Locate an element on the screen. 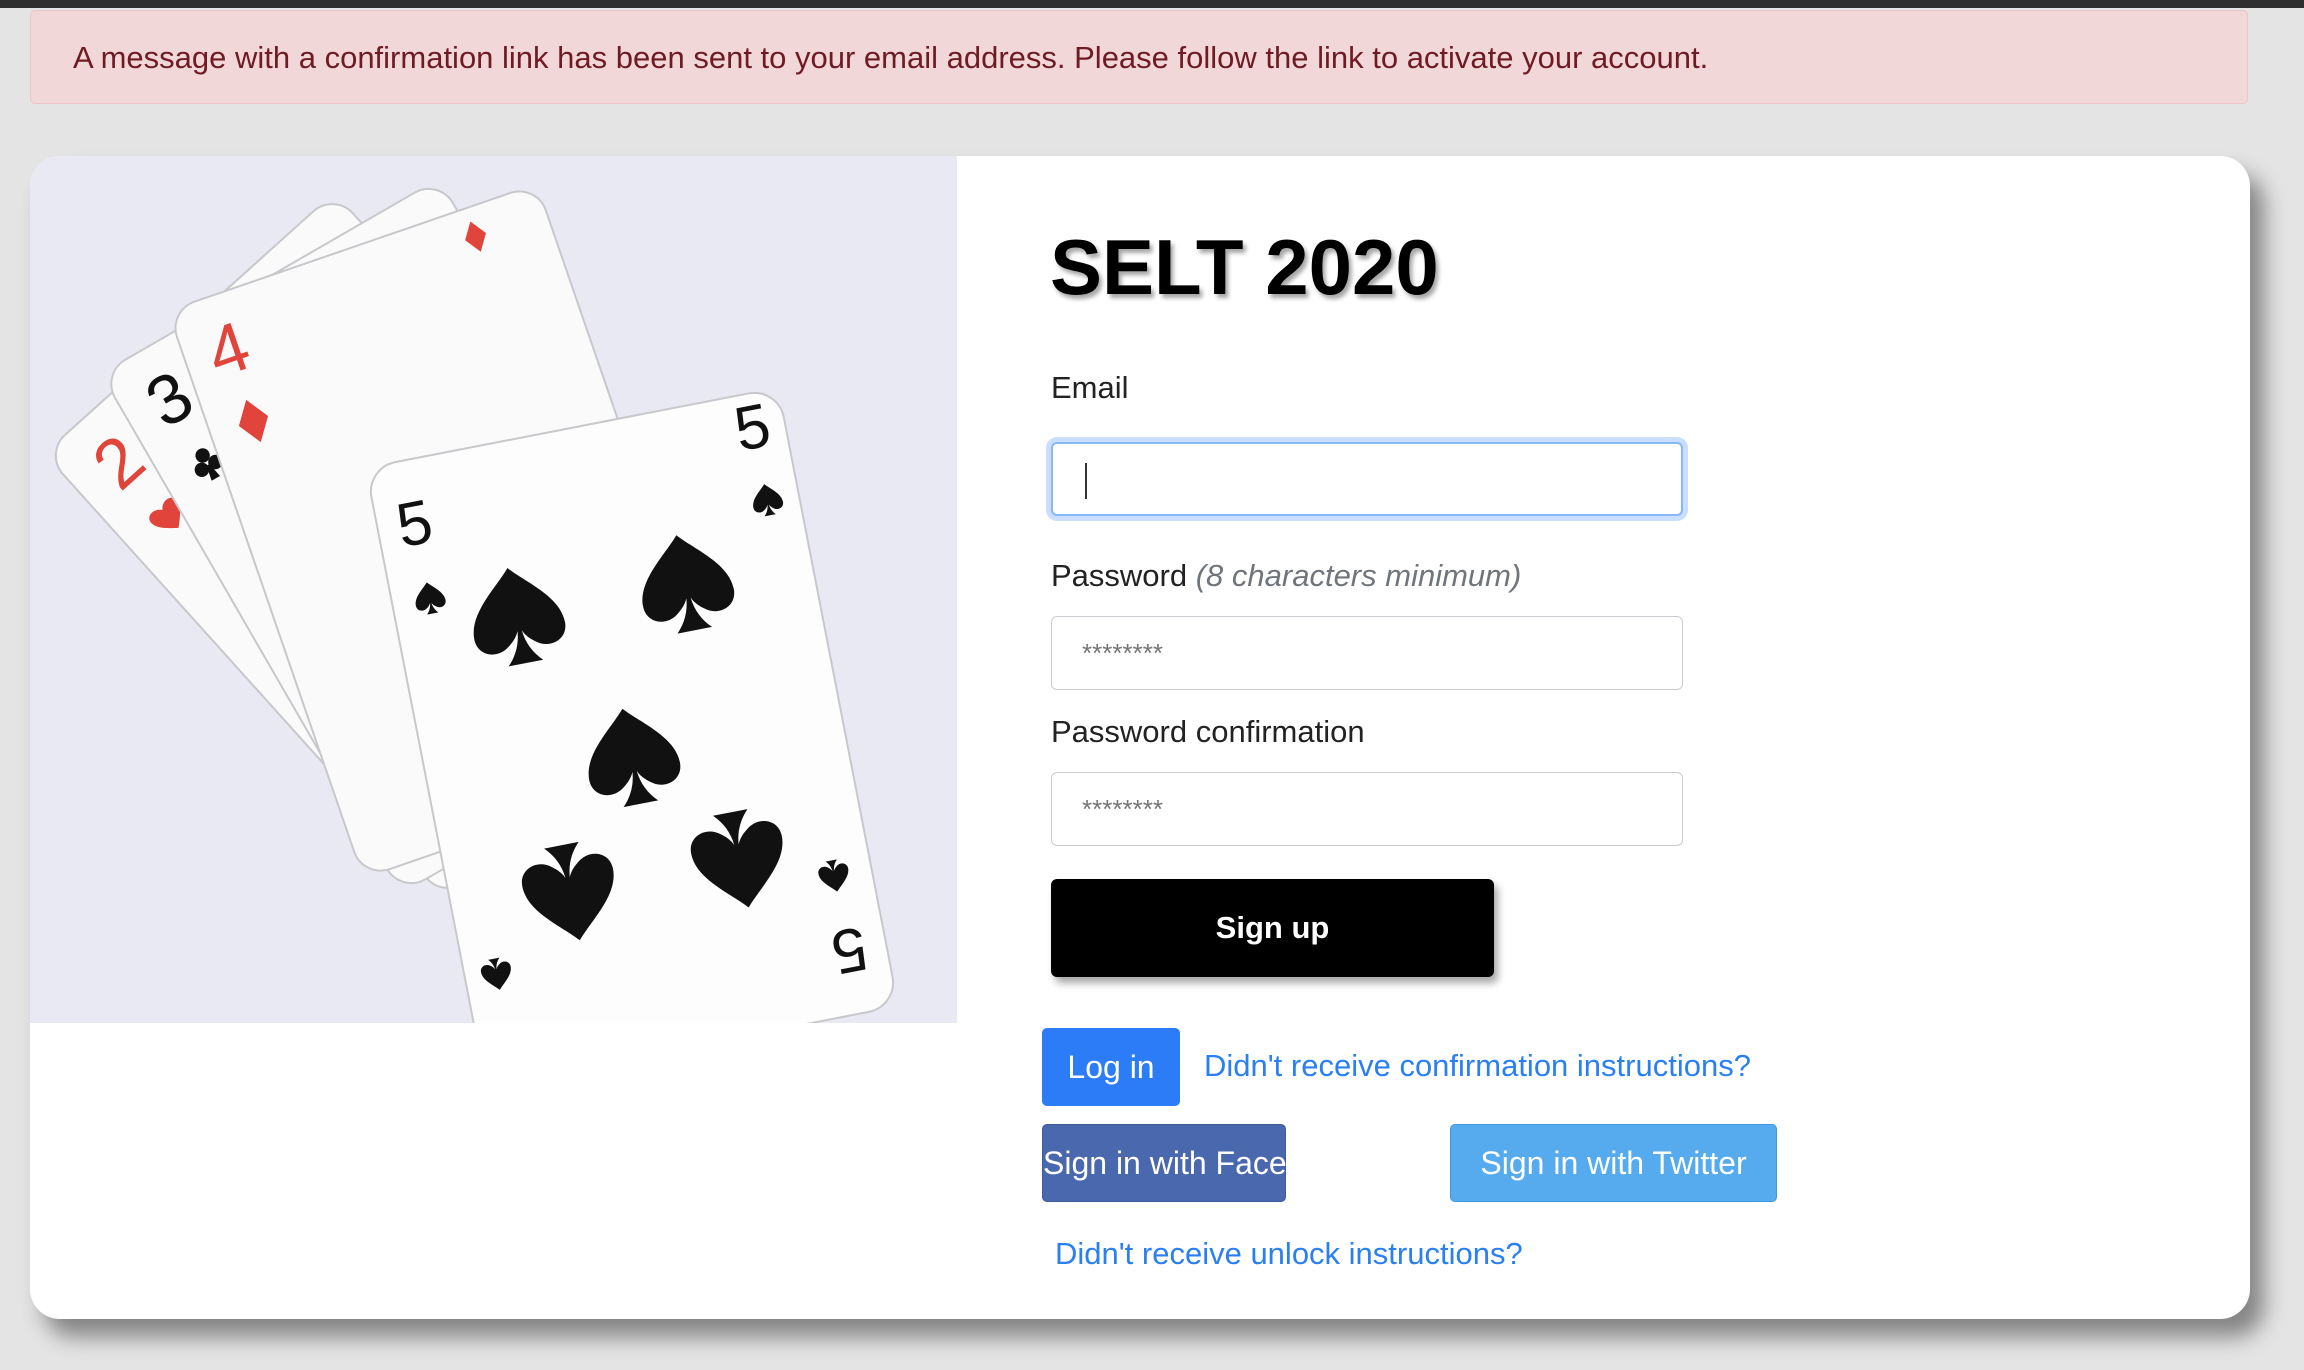 The image size is (2304, 1370). password-confirmation-label: Password confirmation is located at coordinates (1208, 731).